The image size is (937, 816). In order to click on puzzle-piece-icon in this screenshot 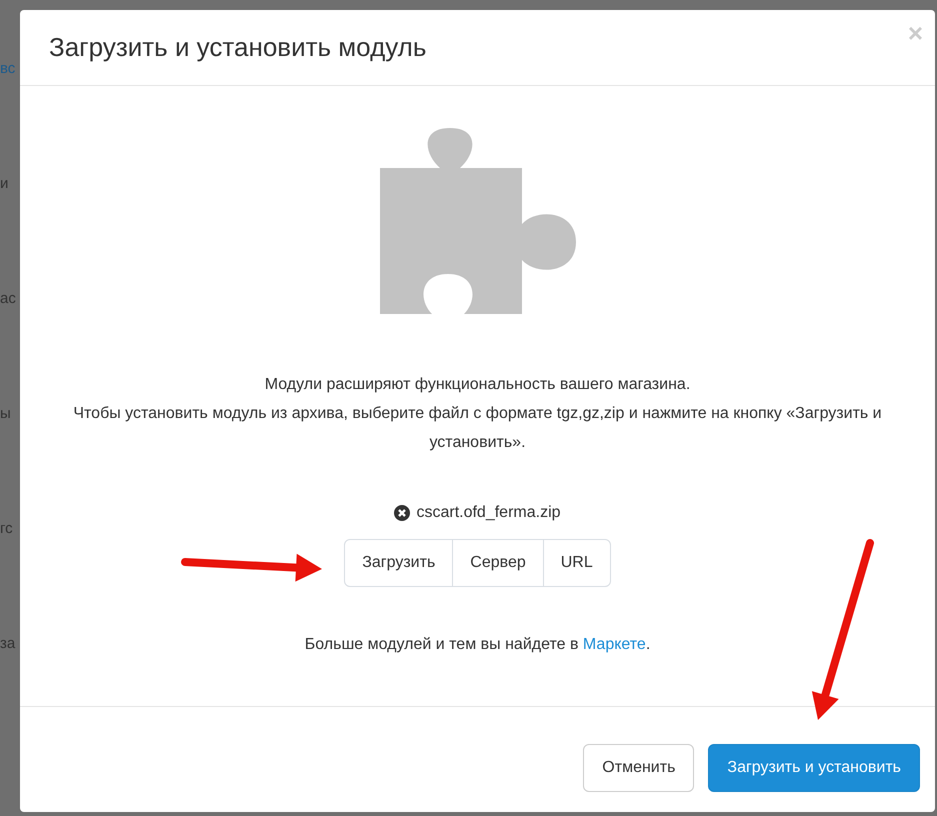, I will do `click(478, 221)`.